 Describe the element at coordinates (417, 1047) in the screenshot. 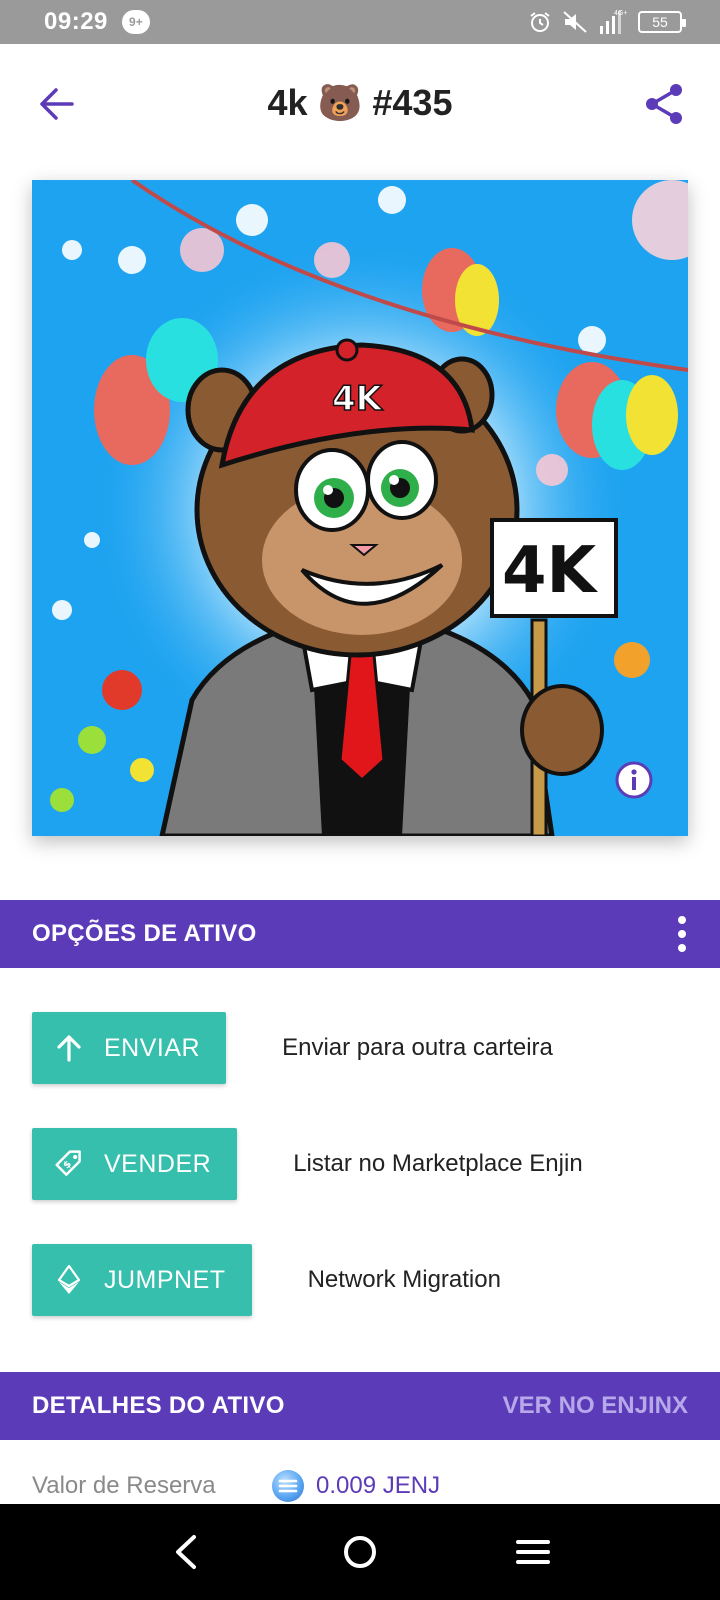

I see `send-description: Enviar para outra carteira` at that location.